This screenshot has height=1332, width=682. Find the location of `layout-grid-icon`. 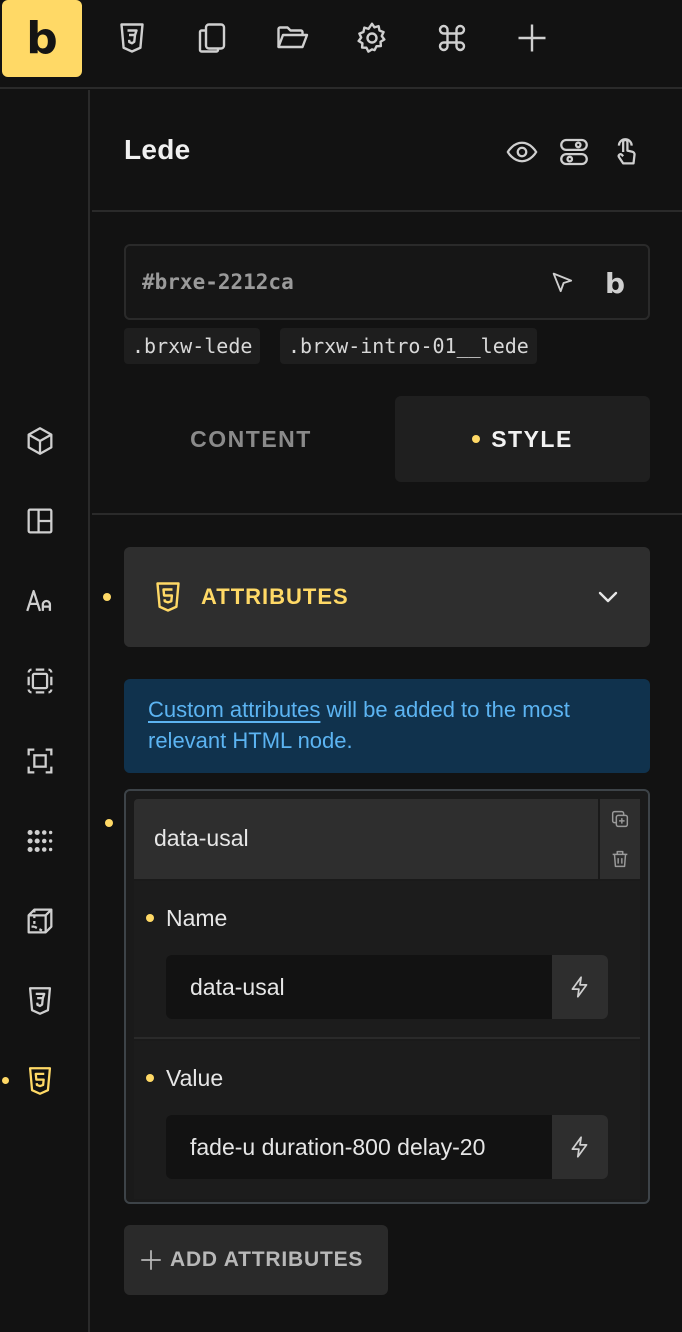

layout-grid-icon is located at coordinates (40, 521).